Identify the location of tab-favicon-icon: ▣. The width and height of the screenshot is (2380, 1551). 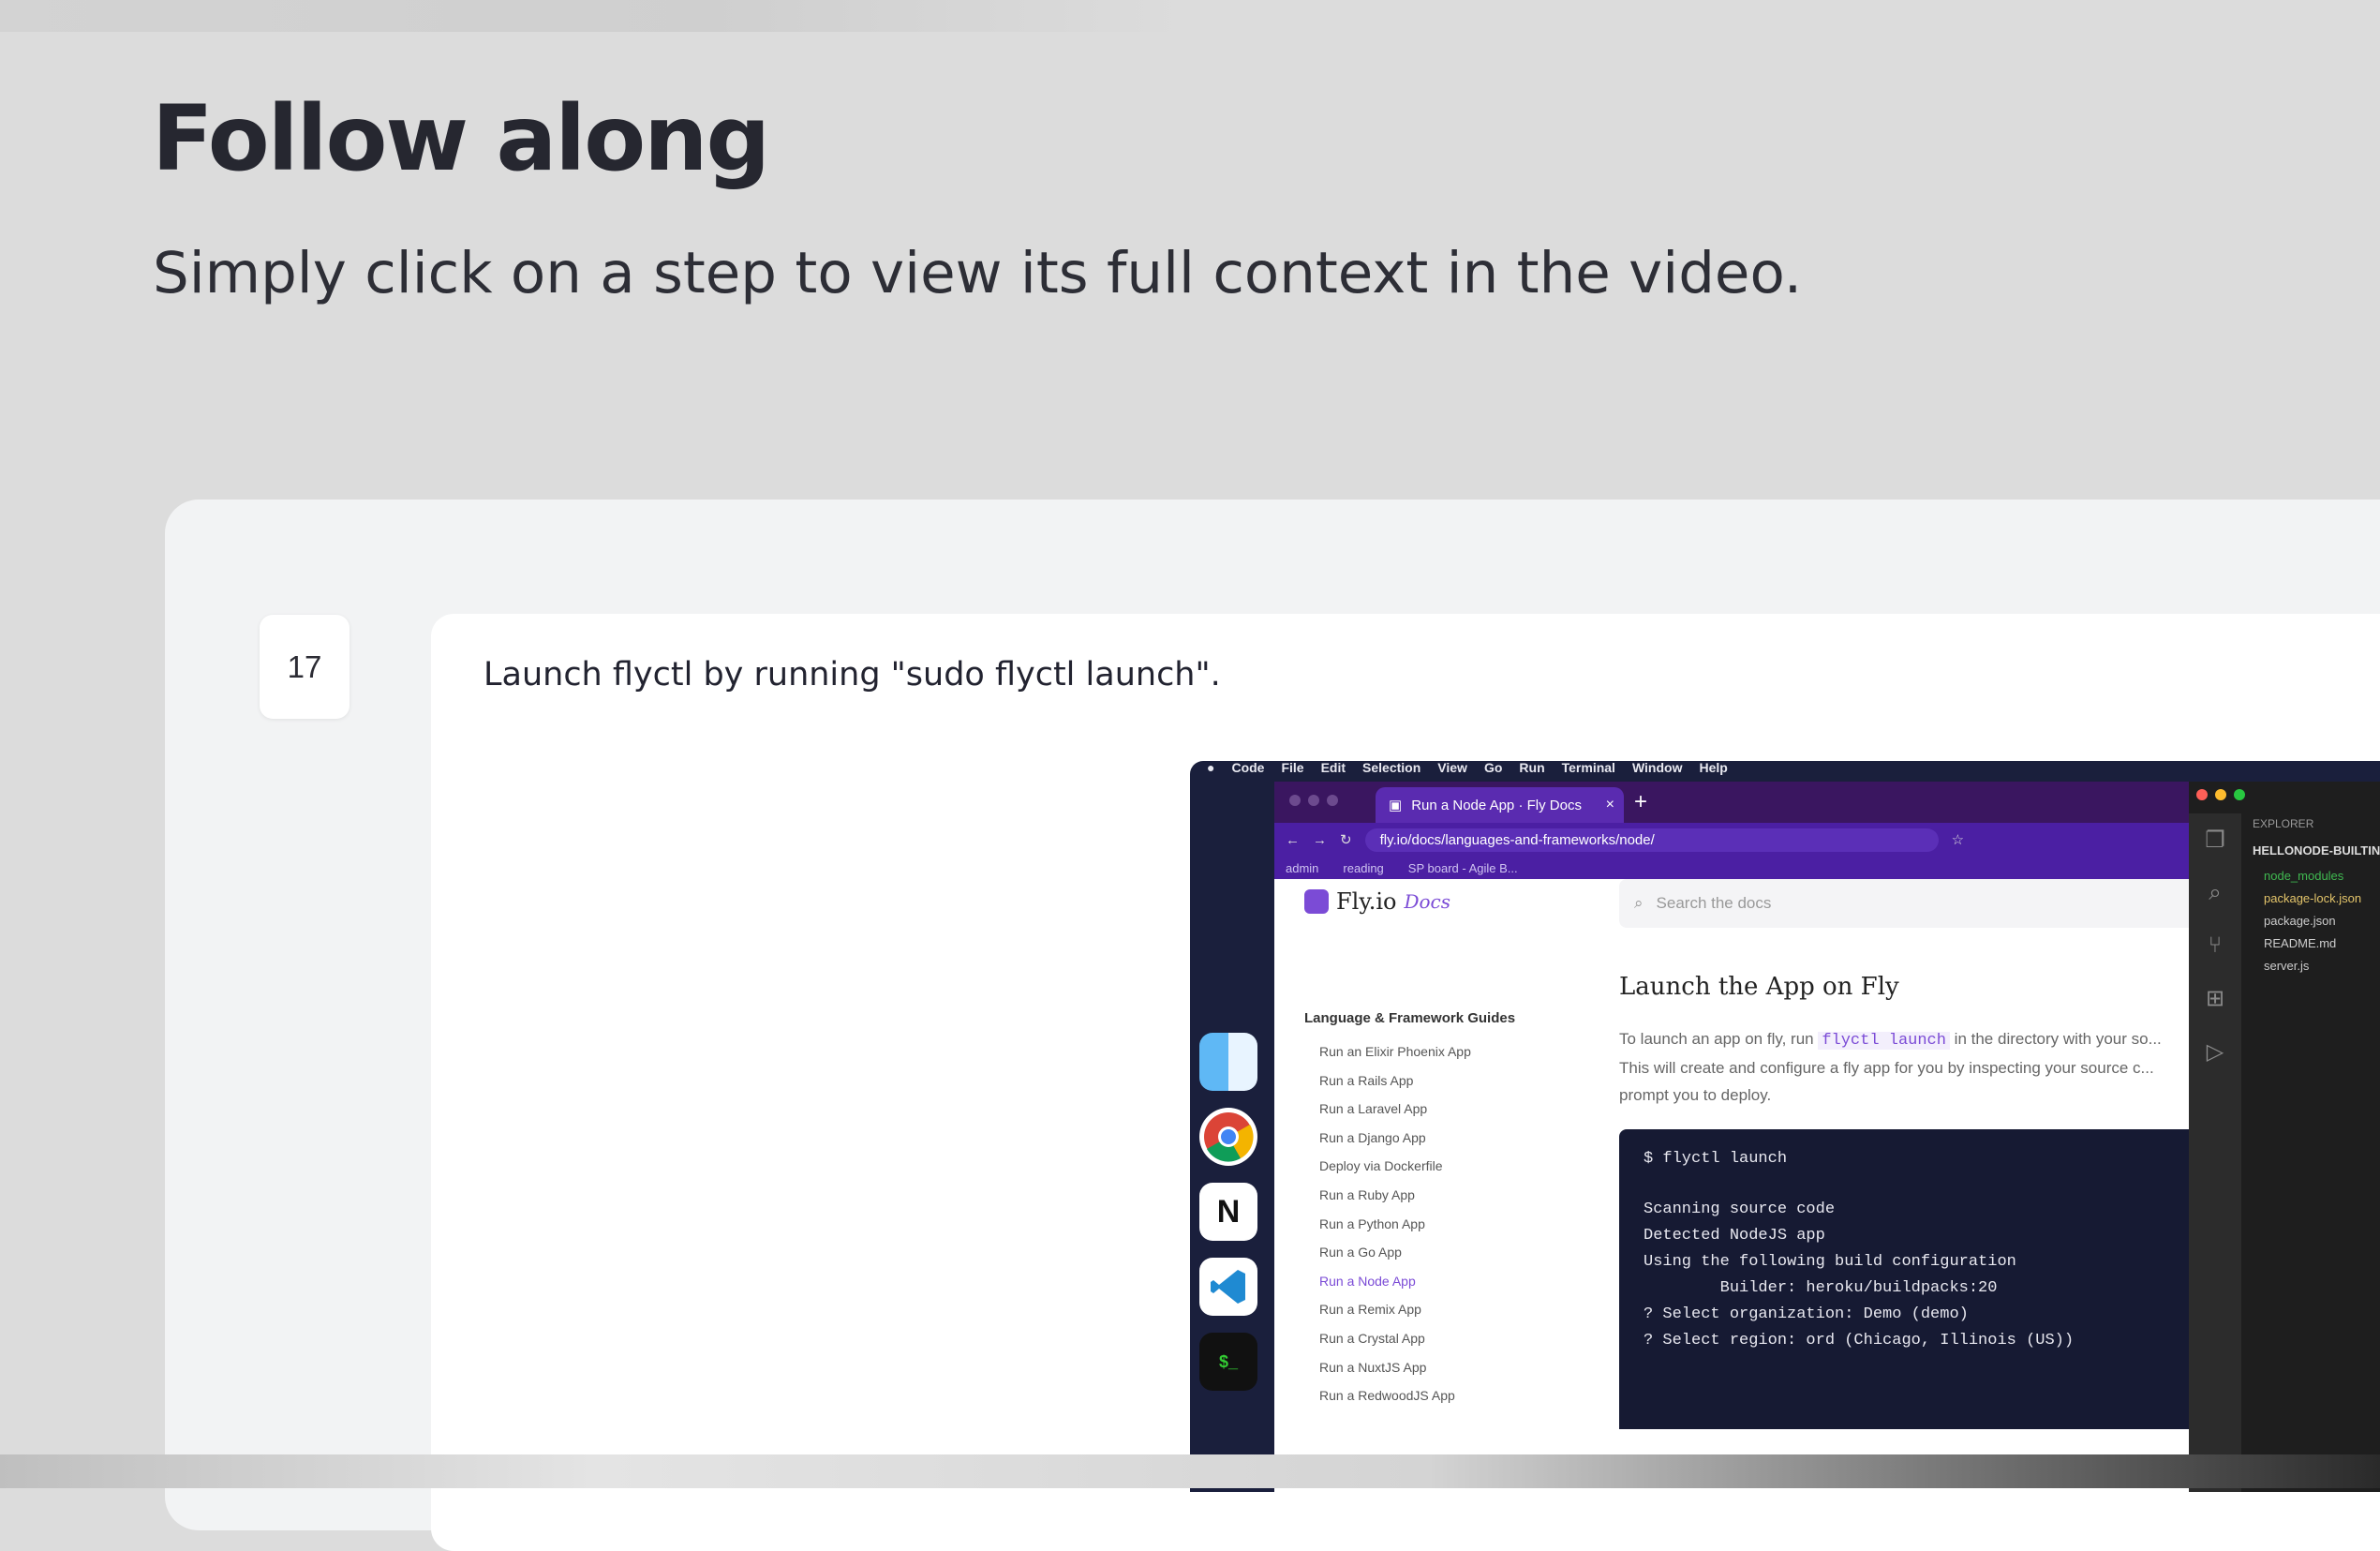
(1396, 806).